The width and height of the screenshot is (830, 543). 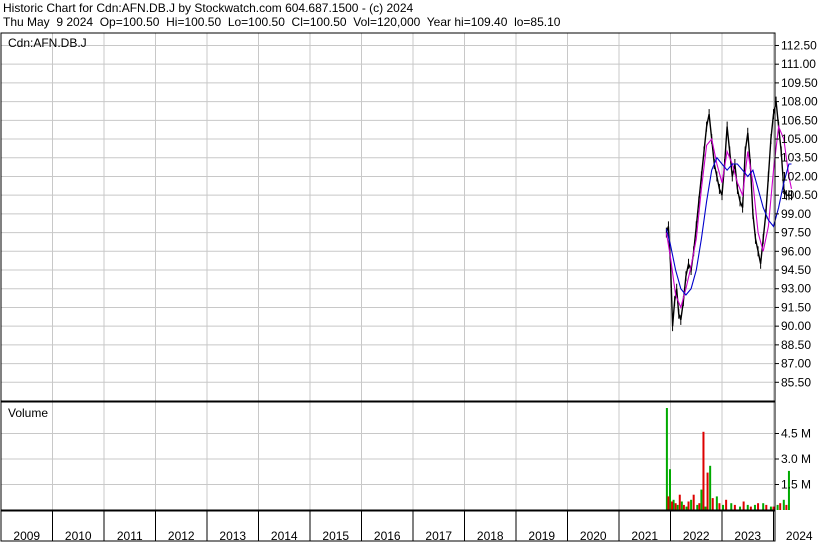 What do you see at coordinates (28, 413) in the screenshot?
I see `volume-panel-title: Volume` at bounding box center [28, 413].